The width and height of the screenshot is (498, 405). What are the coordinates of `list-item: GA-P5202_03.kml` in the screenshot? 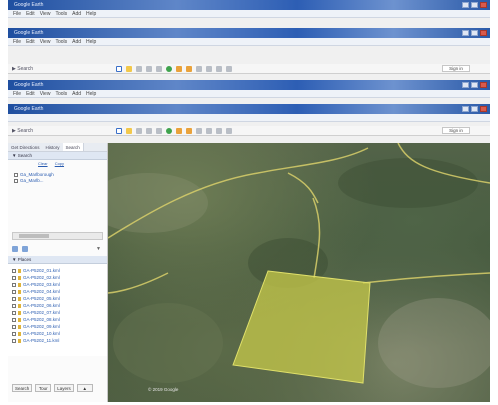 It's located at (57, 284).